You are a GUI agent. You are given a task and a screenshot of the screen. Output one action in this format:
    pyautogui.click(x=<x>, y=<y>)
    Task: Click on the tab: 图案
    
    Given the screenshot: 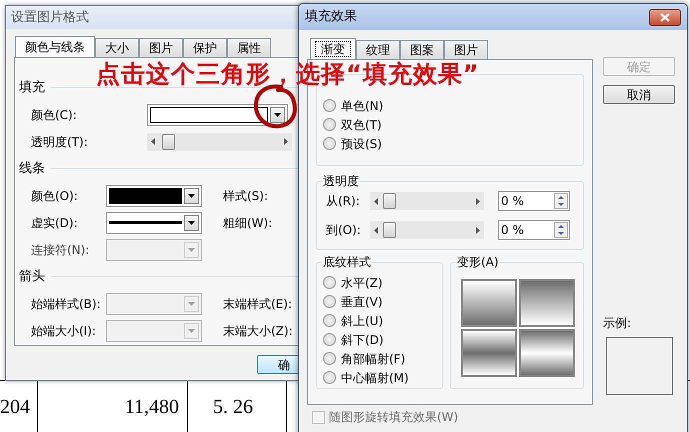 What is the action you would take?
    pyautogui.click(x=422, y=49)
    